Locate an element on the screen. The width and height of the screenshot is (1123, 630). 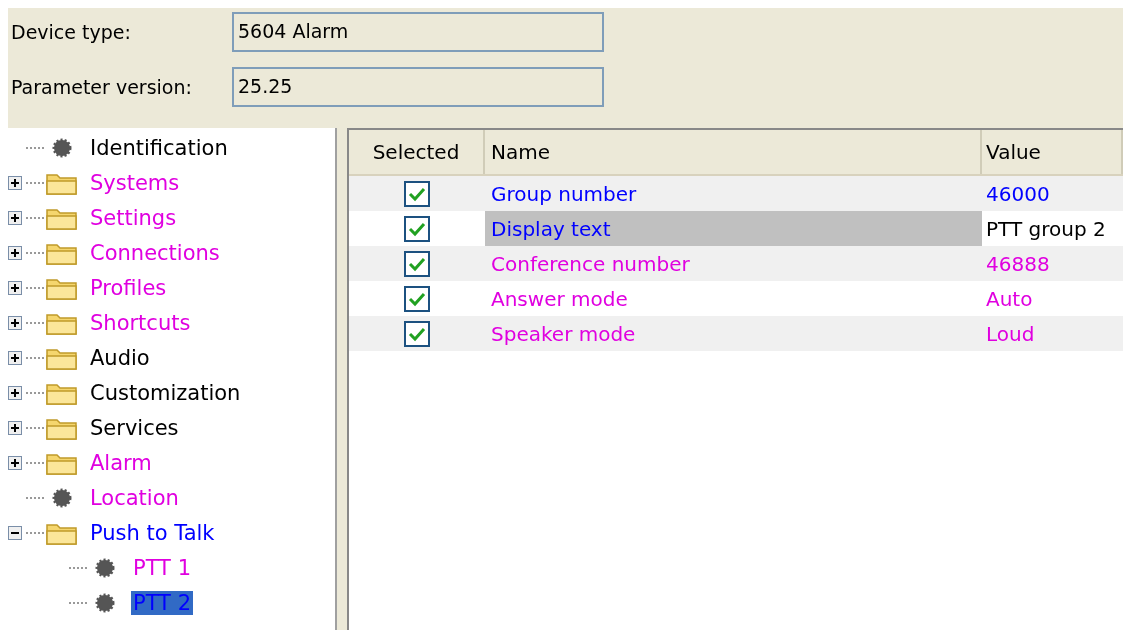
tree-item: Location is located at coordinates (134, 497).